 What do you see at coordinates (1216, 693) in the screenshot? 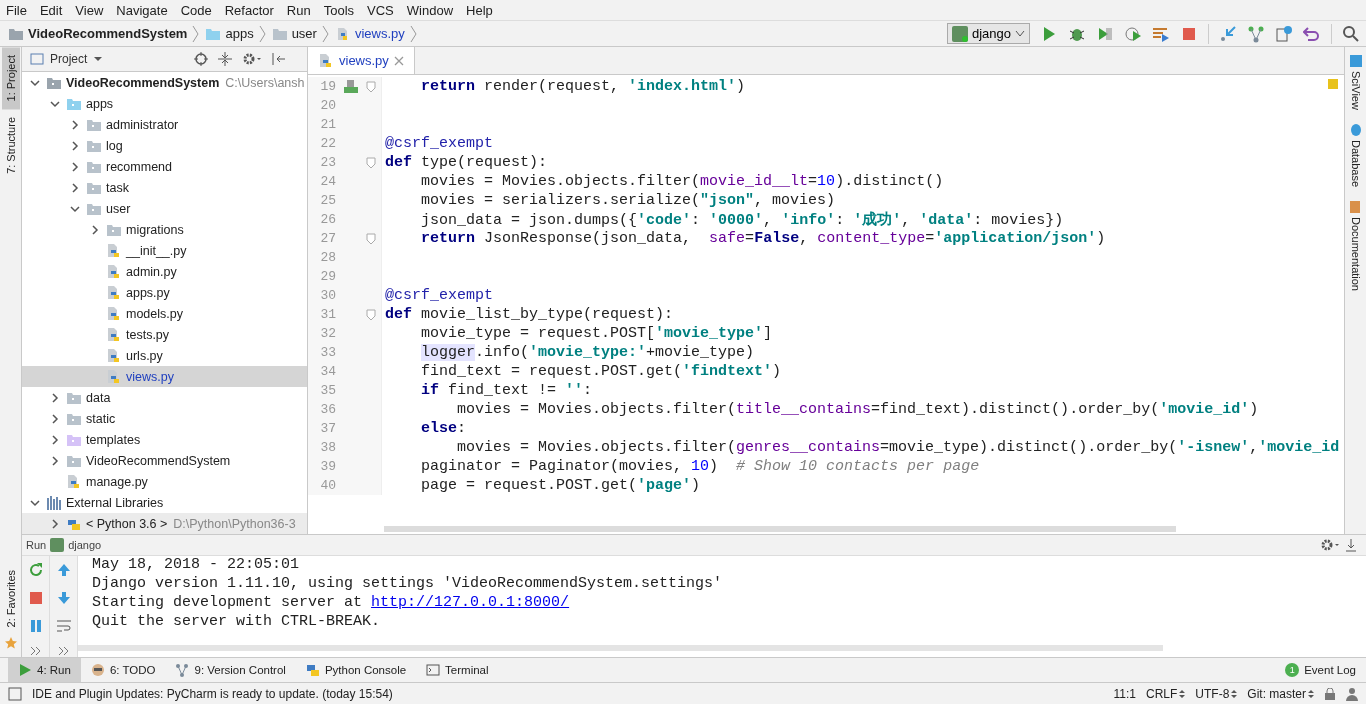
I see `encoding-selector: UTF-8` at bounding box center [1216, 693].